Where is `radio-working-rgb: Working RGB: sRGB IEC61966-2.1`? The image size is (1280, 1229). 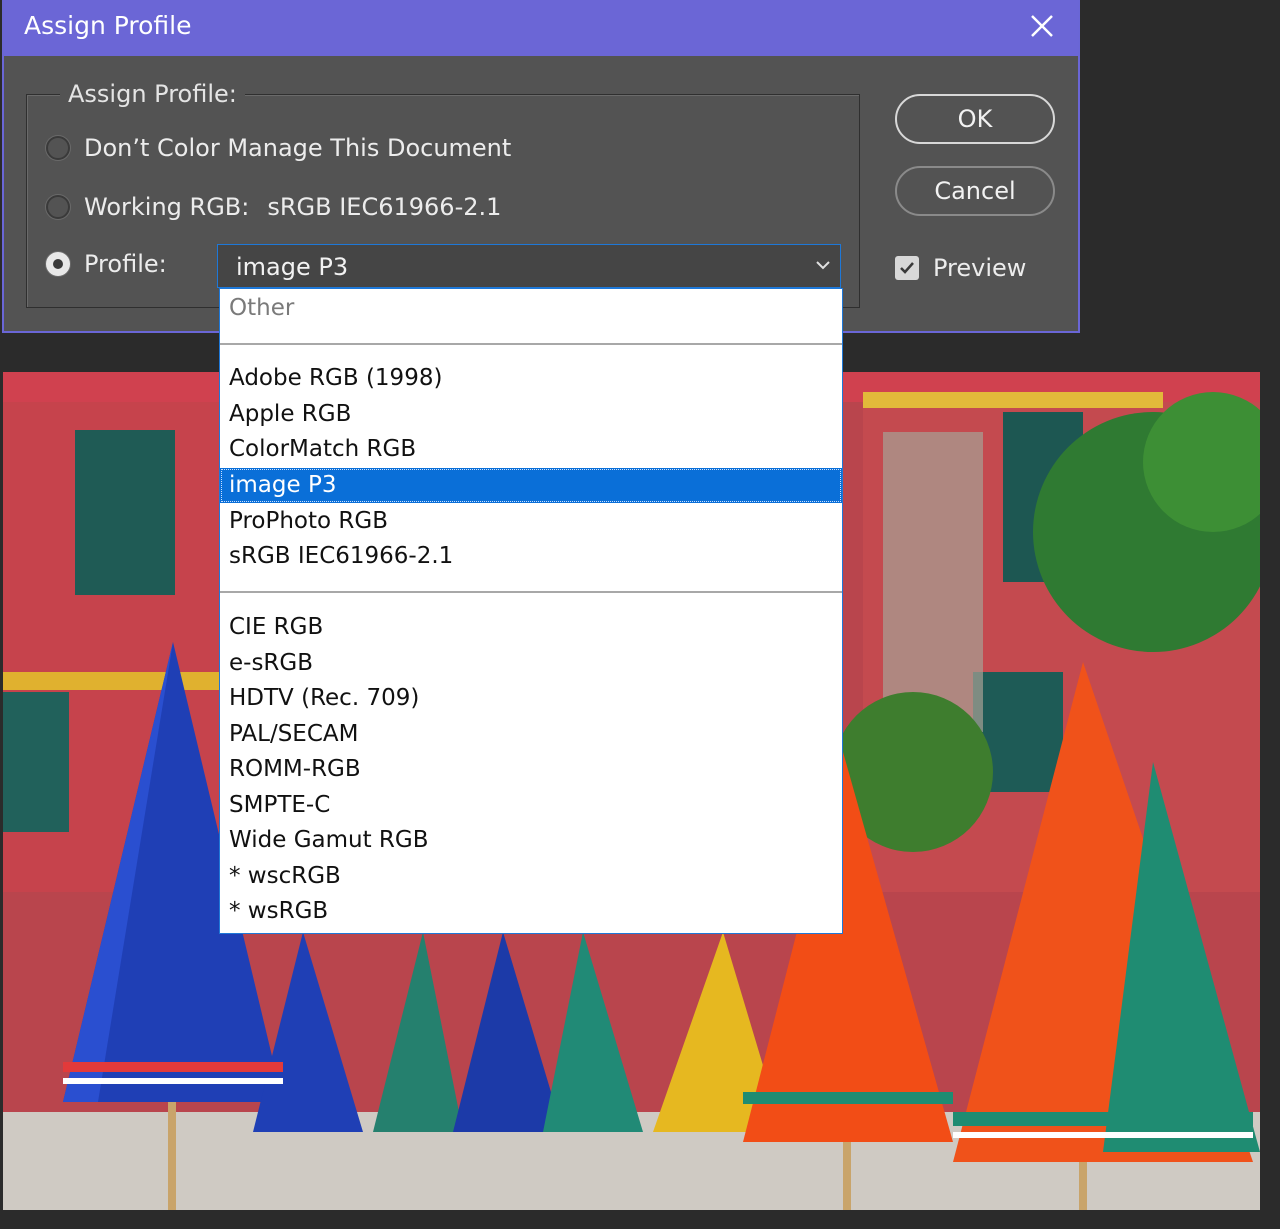
radio-working-rgb: Working RGB: sRGB IEC61966-2.1 is located at coordinates (273, 207).